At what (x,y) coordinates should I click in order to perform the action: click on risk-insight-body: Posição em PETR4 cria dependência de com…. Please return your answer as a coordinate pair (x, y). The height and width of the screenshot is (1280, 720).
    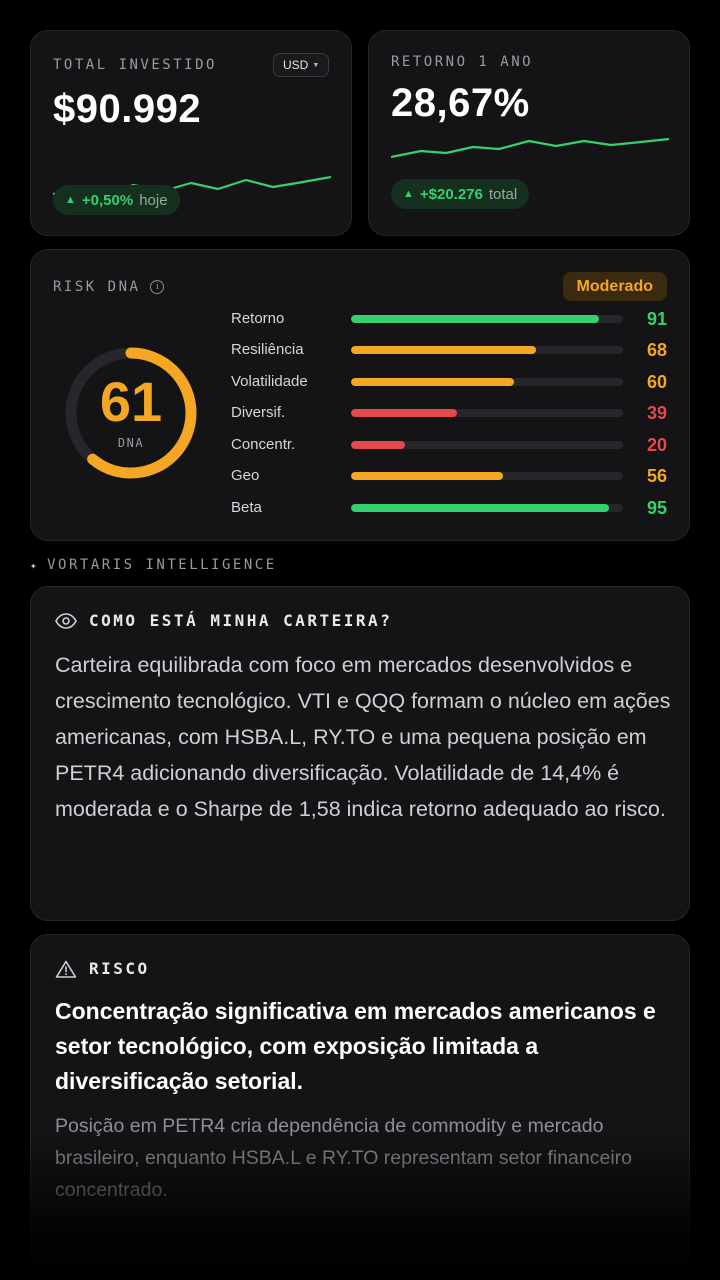
    Looking at the image, I should click on (344, 1158).